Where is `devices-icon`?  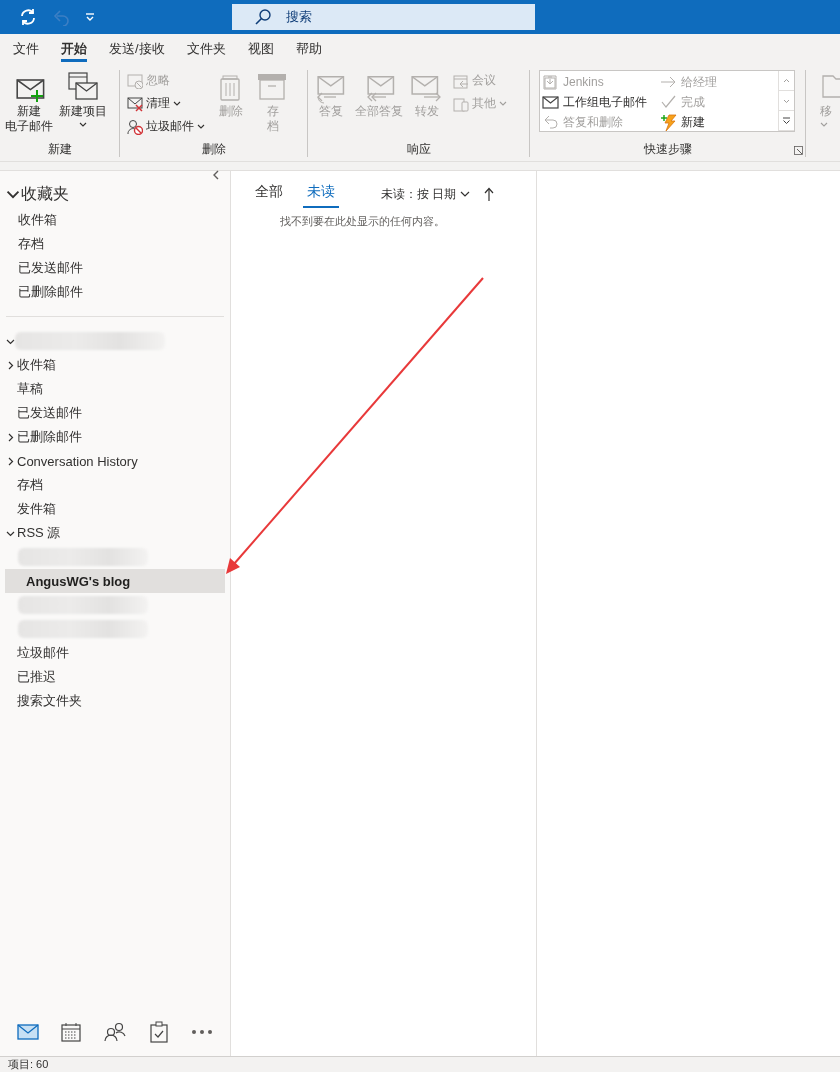 devices-icon is located at coordinates (461, 103).